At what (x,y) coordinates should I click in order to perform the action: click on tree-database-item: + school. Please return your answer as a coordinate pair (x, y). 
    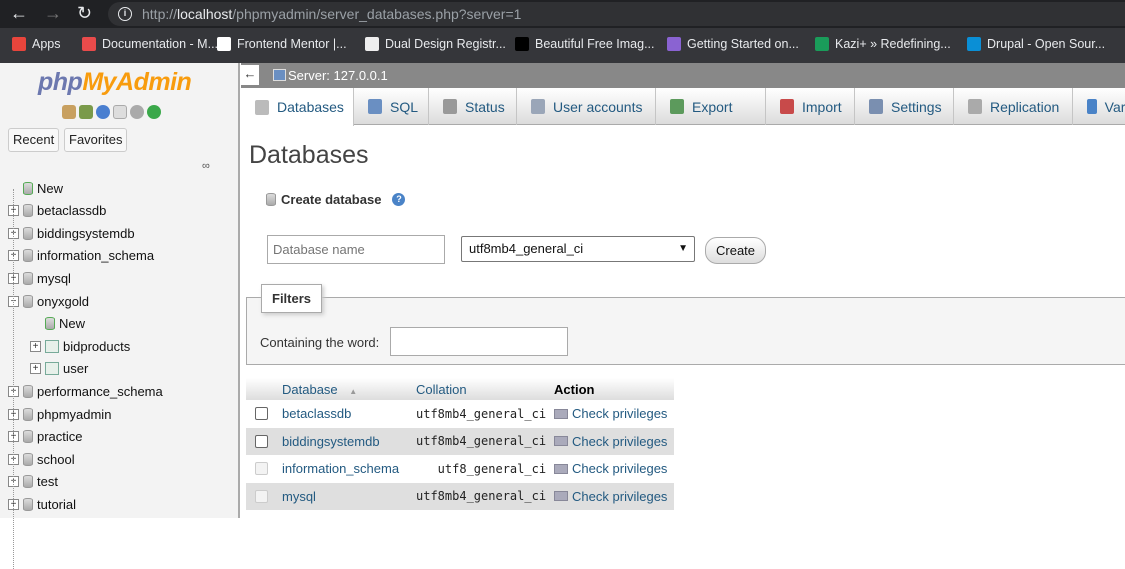
    Looking at the image, I should click on (41, 459).